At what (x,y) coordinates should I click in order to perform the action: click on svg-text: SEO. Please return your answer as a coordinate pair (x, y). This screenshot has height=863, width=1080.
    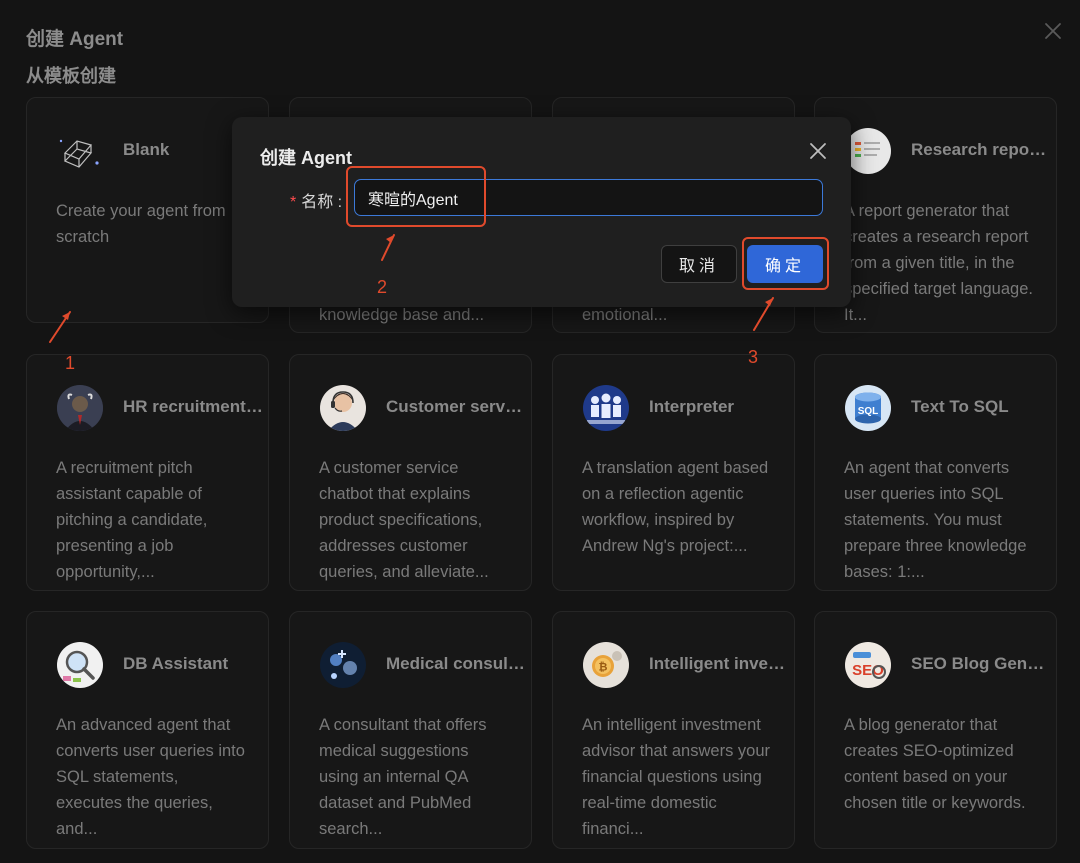
    Looking at the image, I should click on (868, 670).